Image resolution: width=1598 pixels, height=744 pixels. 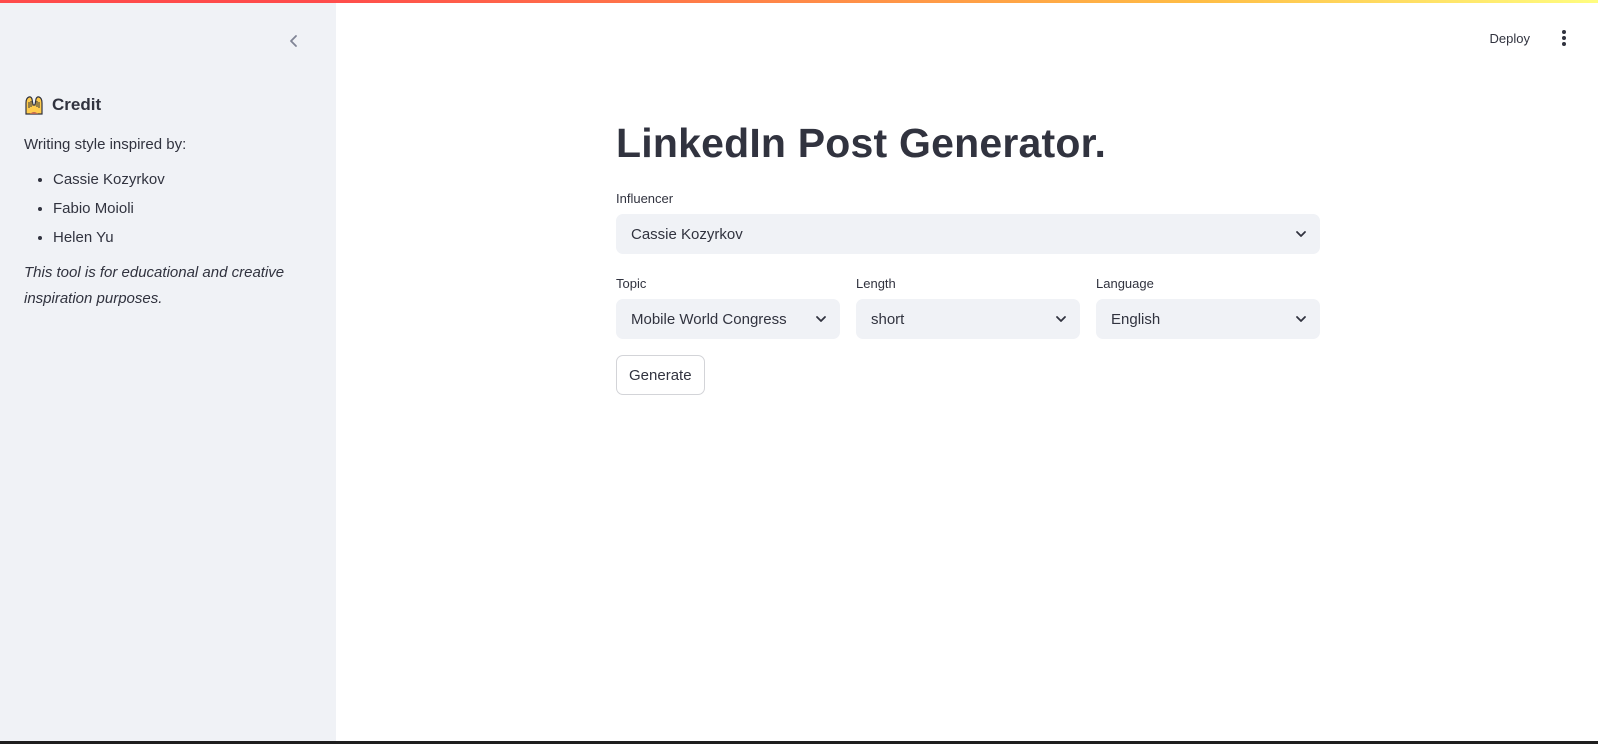 I want to click on main-menu-button, so click(x=1564, y=38).